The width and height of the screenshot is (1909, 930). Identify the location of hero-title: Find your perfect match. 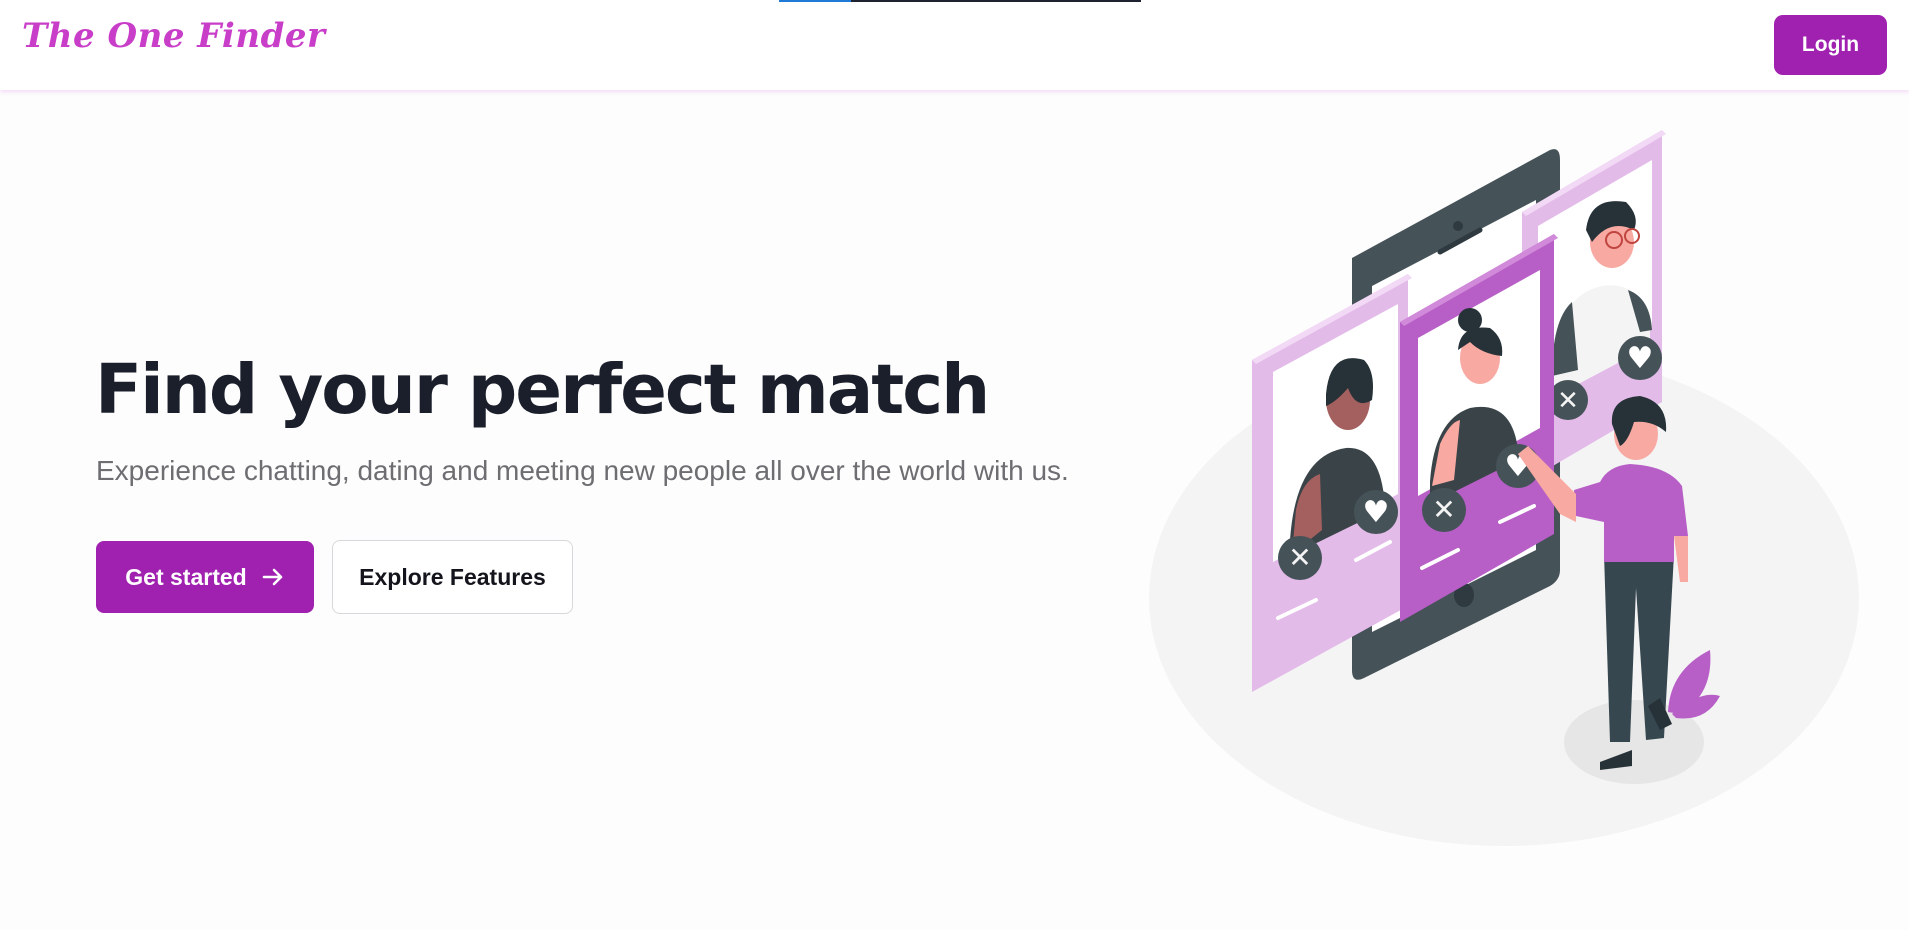
(542, 390).